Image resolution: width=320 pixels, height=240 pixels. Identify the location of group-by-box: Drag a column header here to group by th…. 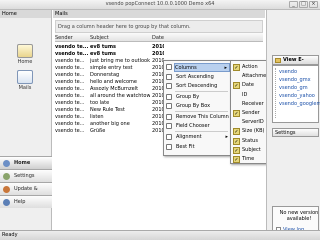
(159, 26).